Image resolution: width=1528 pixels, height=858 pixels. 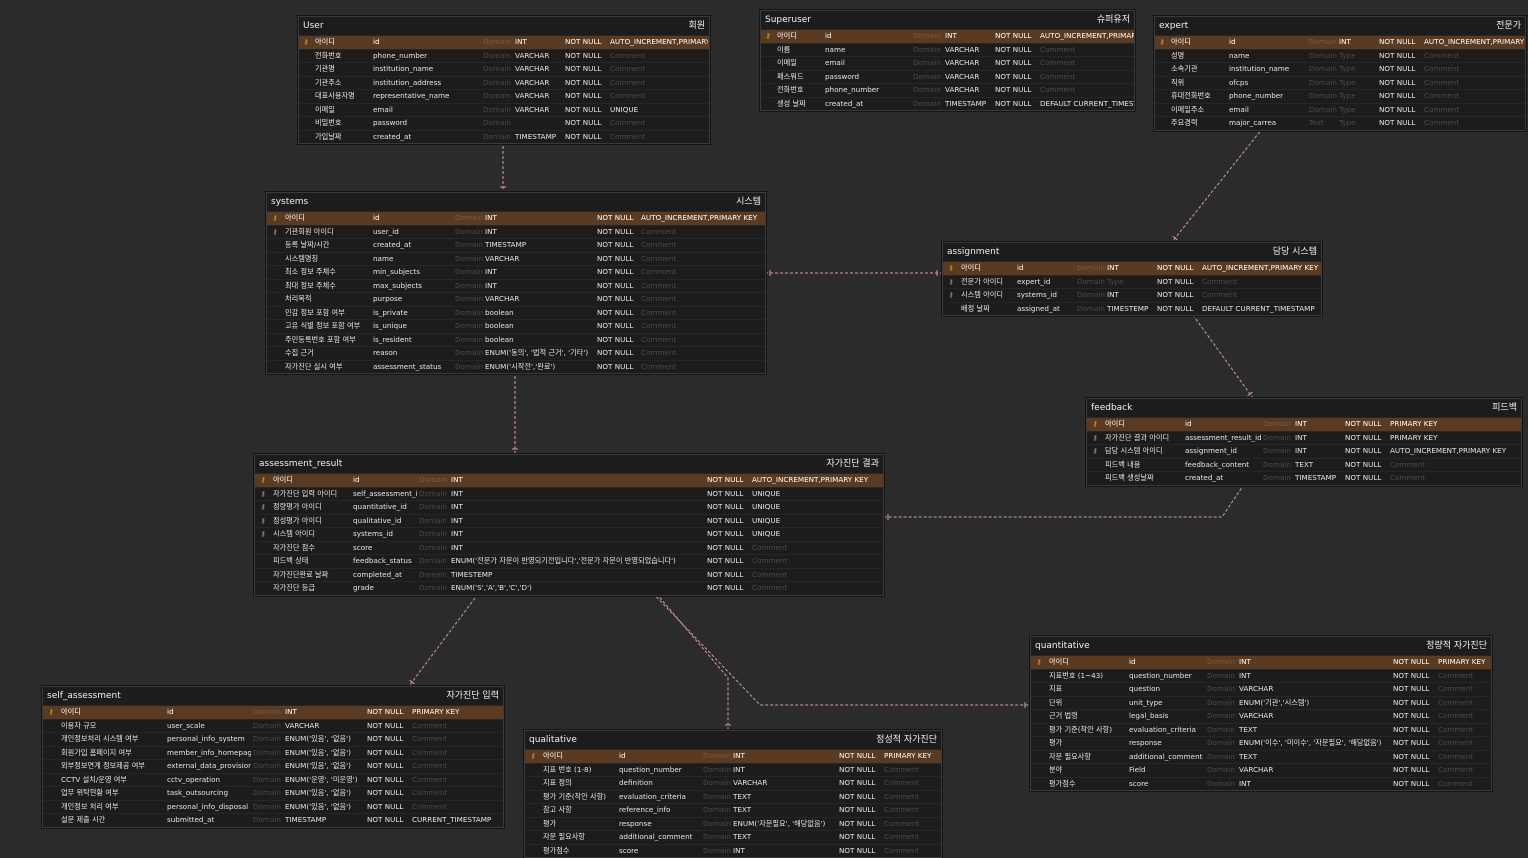 I want to click on column-row: 분야 Field Domain VARCHAR NOT NULL Comment, so click(x=1261, y=770).